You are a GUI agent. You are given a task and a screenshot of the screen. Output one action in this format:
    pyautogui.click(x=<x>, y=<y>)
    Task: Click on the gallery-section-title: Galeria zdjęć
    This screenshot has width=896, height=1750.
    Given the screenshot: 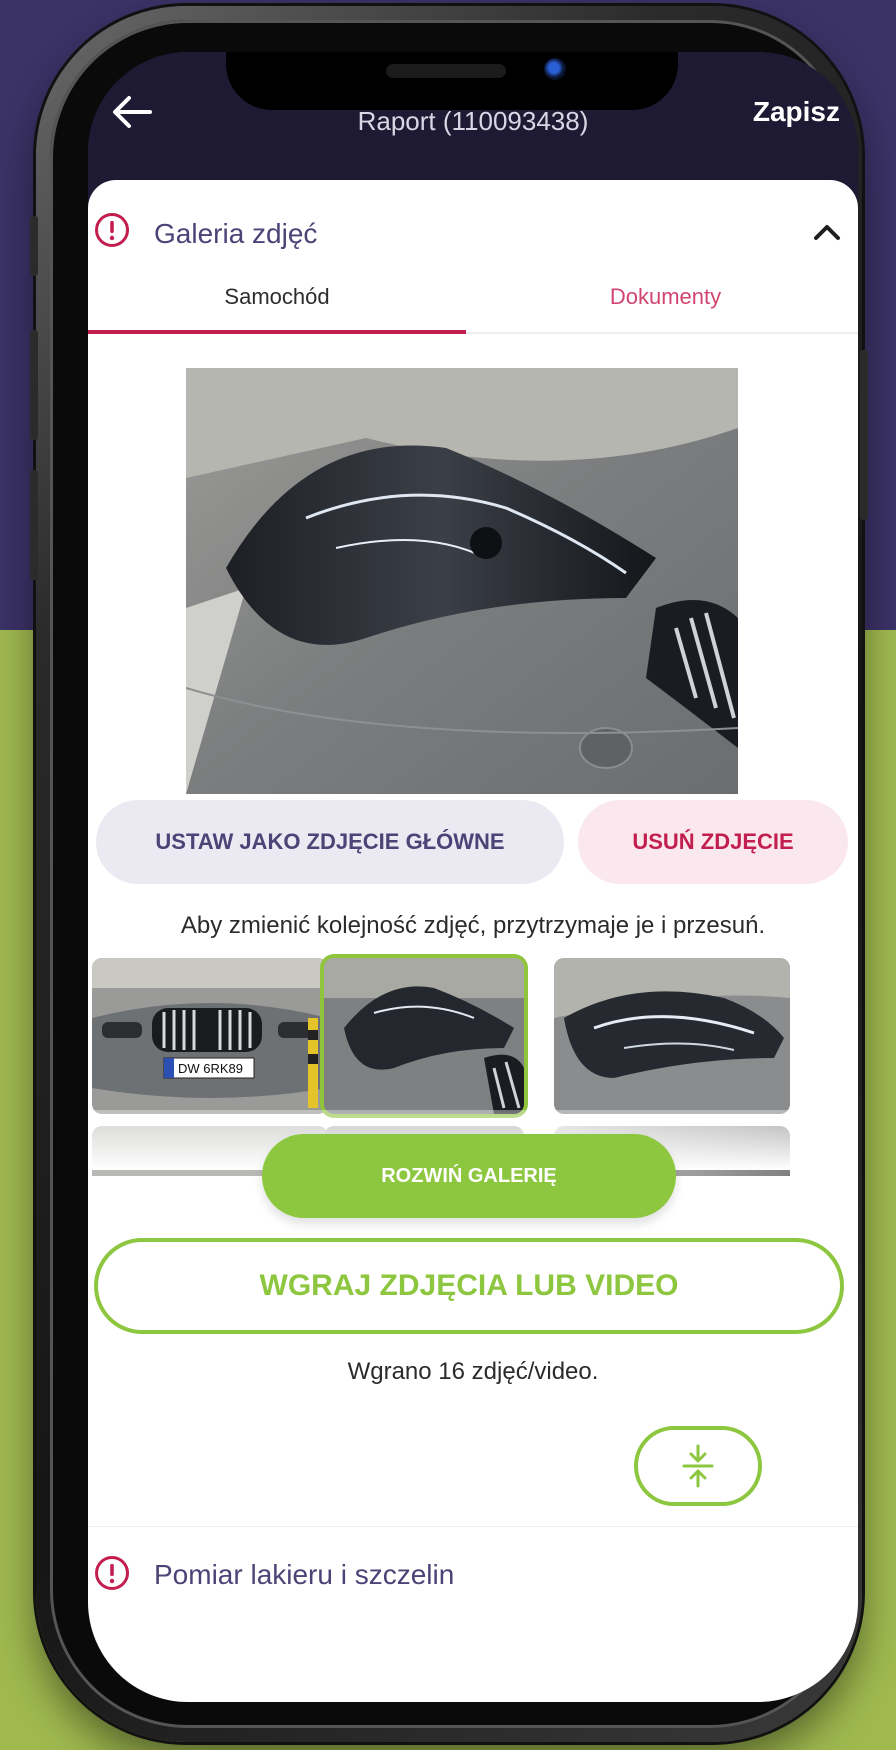 What is the action you would take?
    pyautogui.click(x=236, y=233)
    